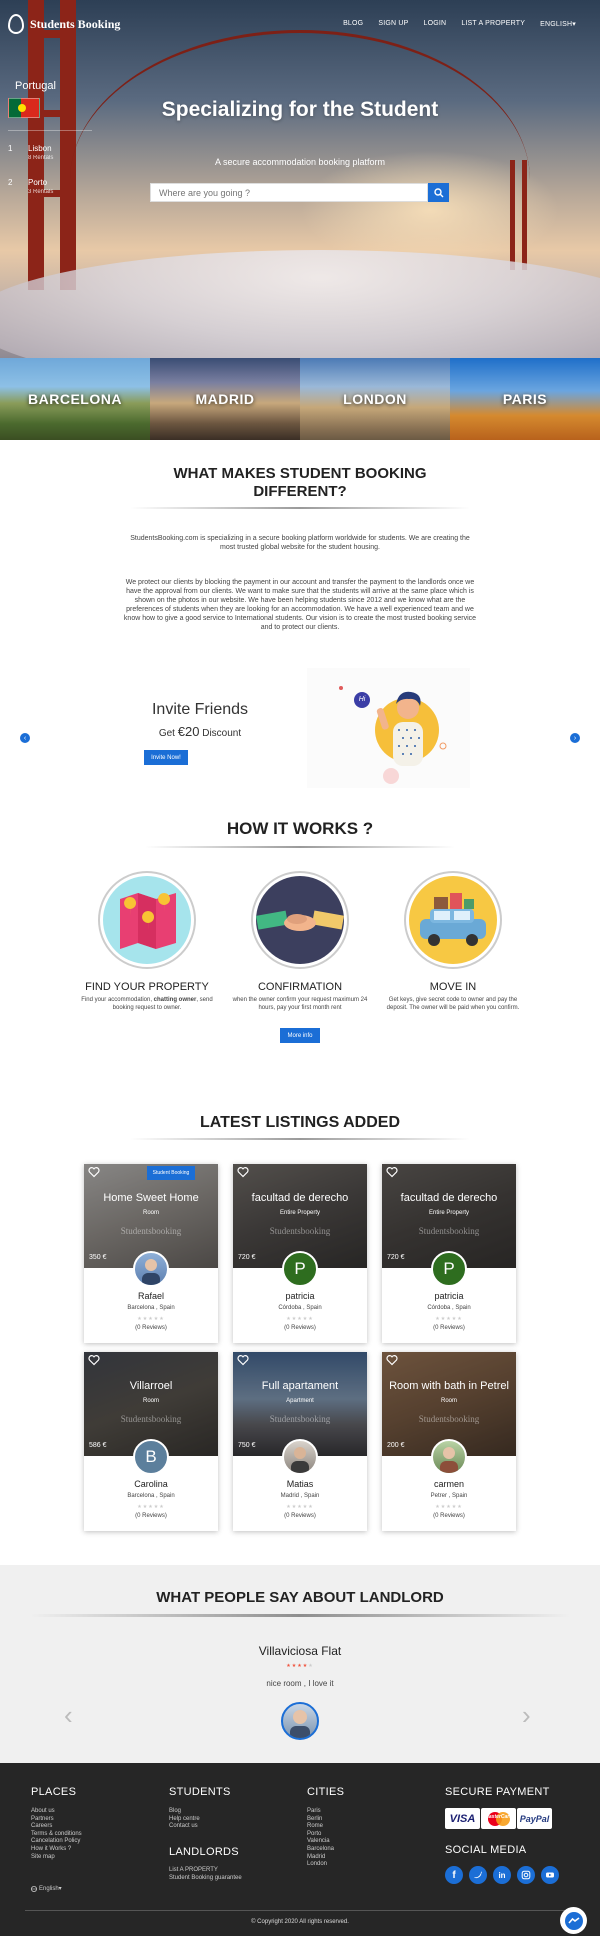 This screenshot has height=1936, width=600. I want to click on testimonial-prev-arrow-icon: ‹, so click(68, 1715).